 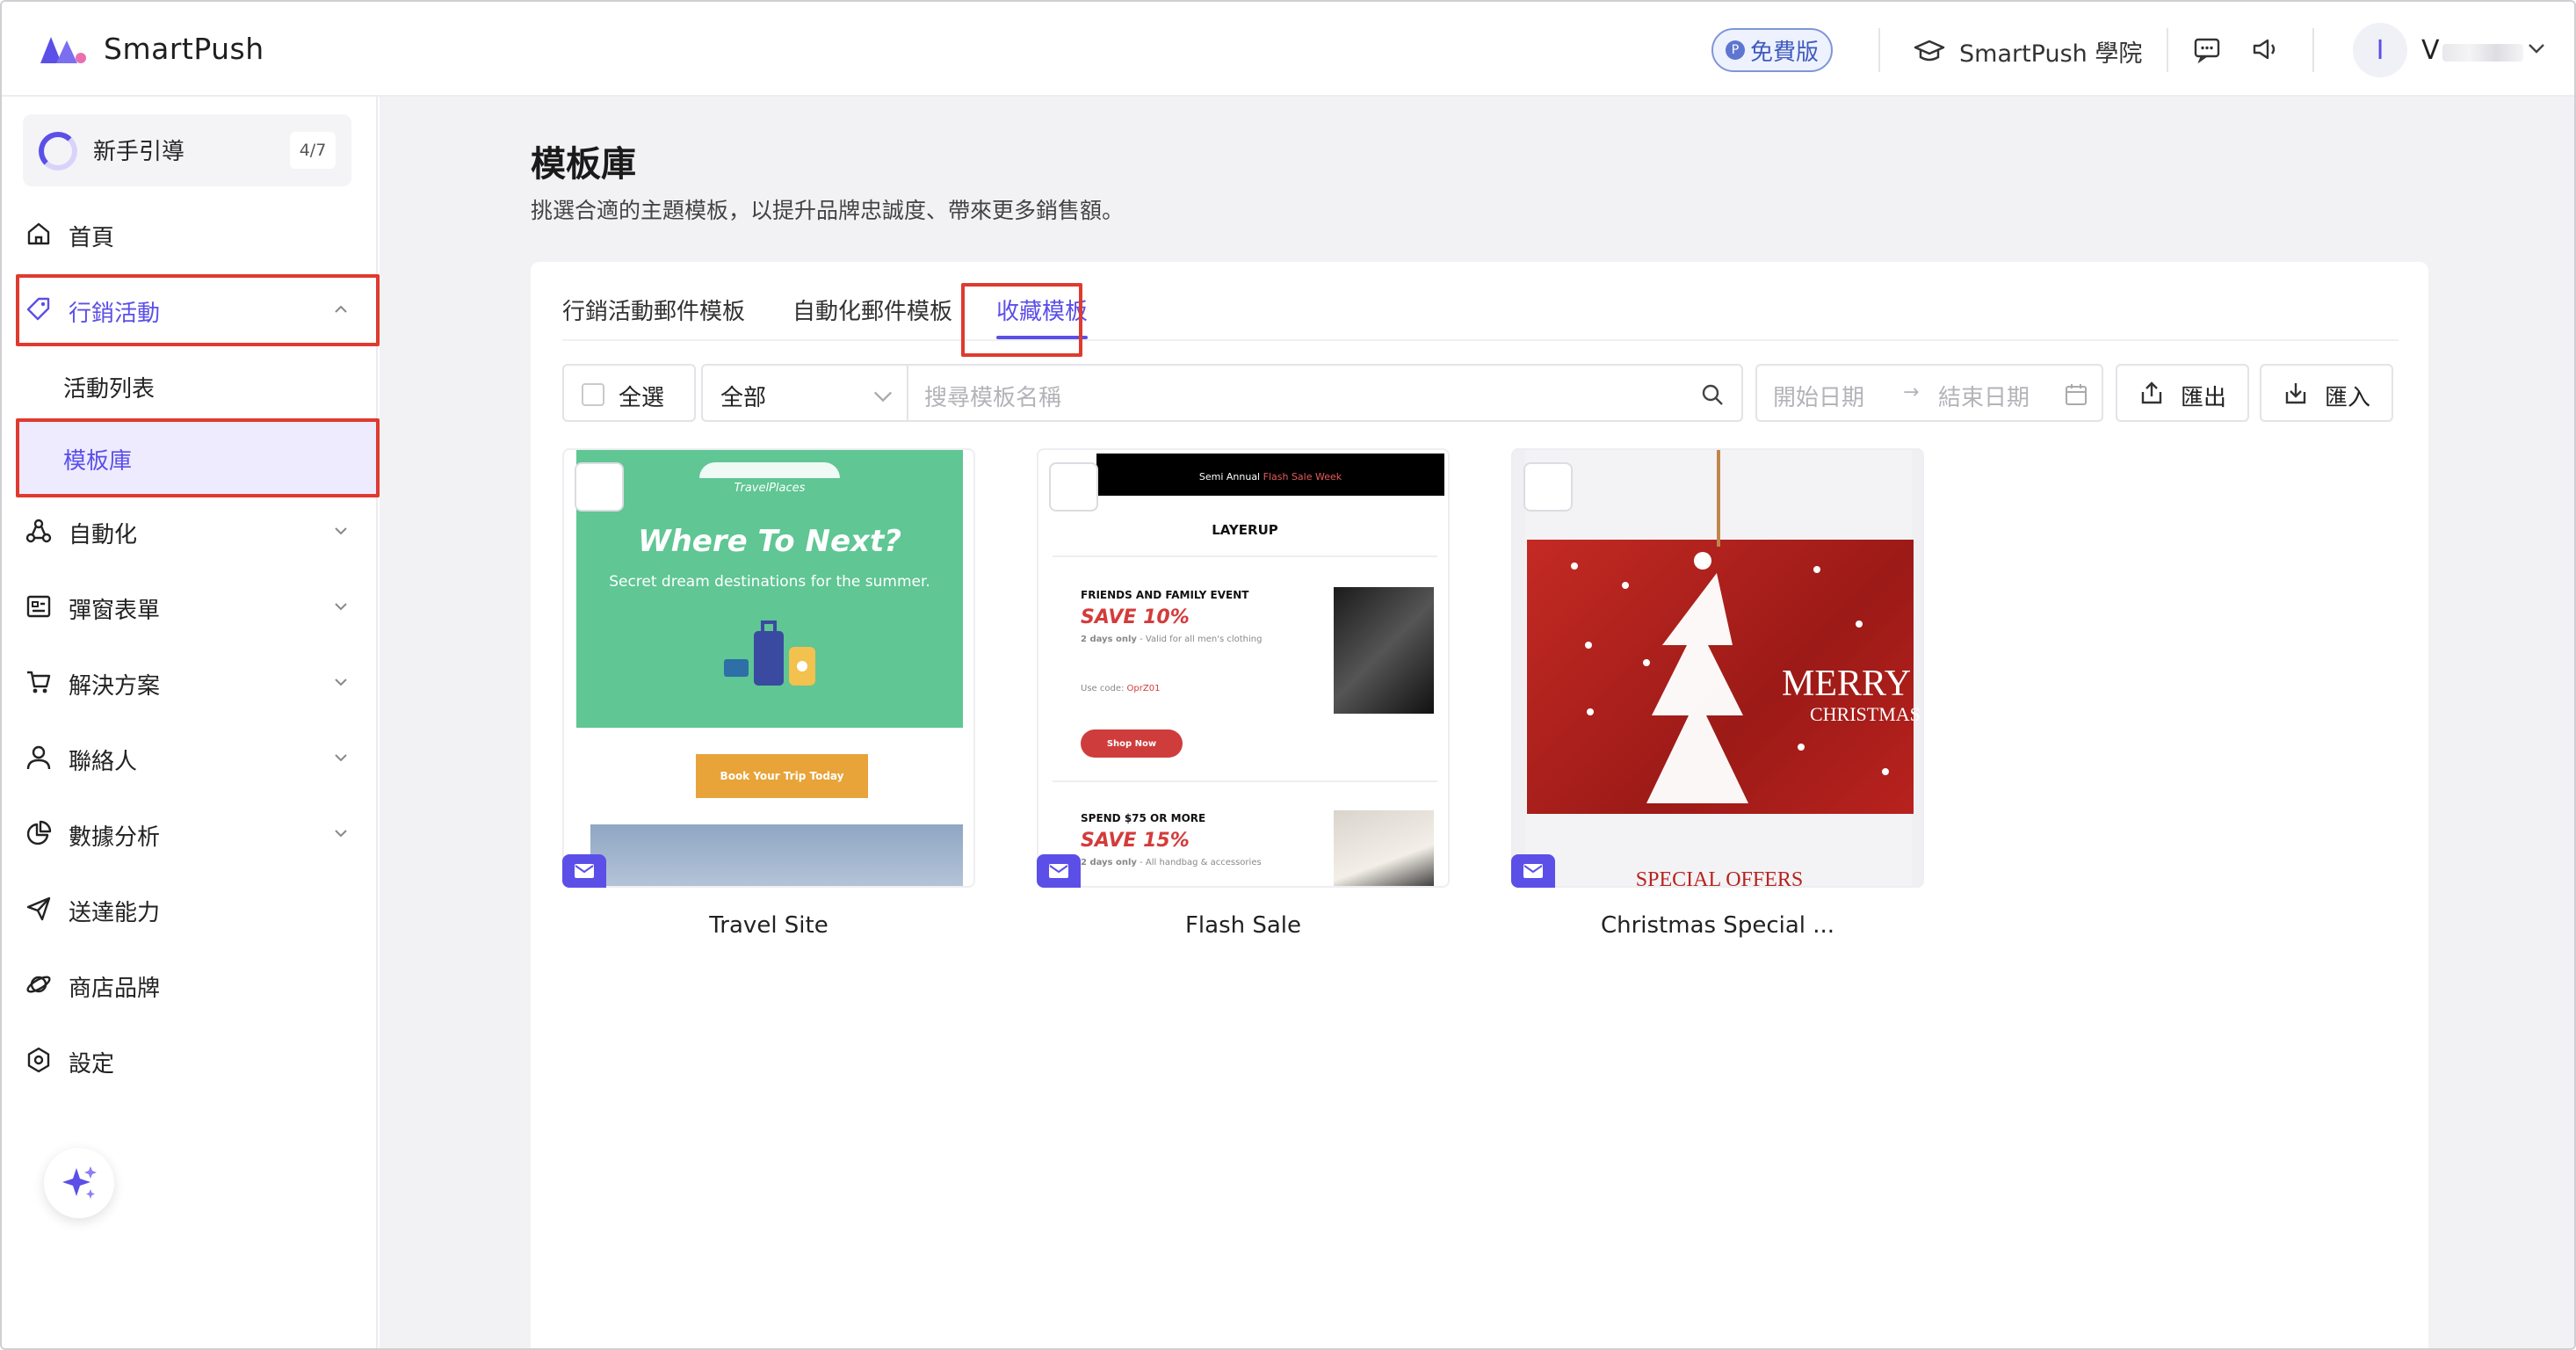 What do you see at coordinates (115, 989) in the screenshot?
I see `sidebar-item-label: 商店品牌` at bounding box center [115, 989].